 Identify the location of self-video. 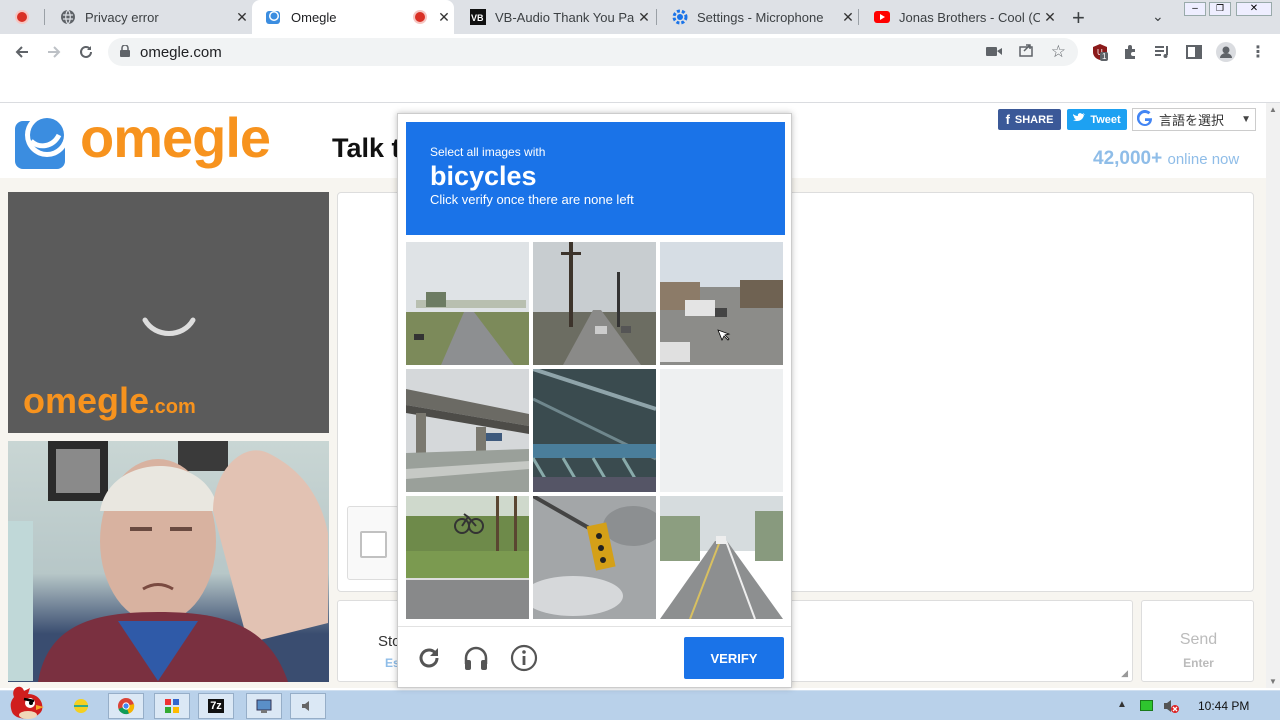
(168, 561).